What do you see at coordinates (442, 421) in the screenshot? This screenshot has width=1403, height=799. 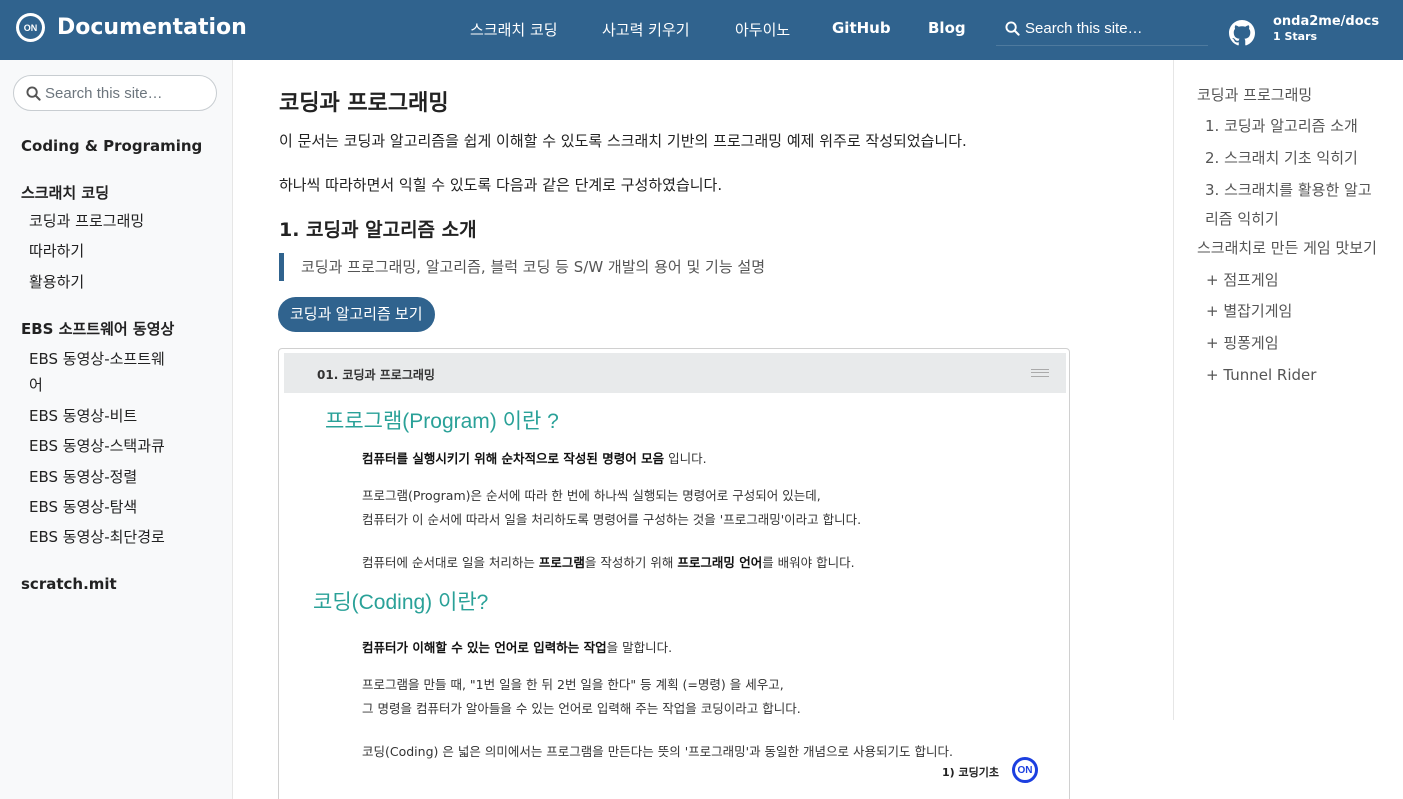 I see `document-heading-program: 프로그램(Program) 이란 ?` at bounding box center [442, 421].